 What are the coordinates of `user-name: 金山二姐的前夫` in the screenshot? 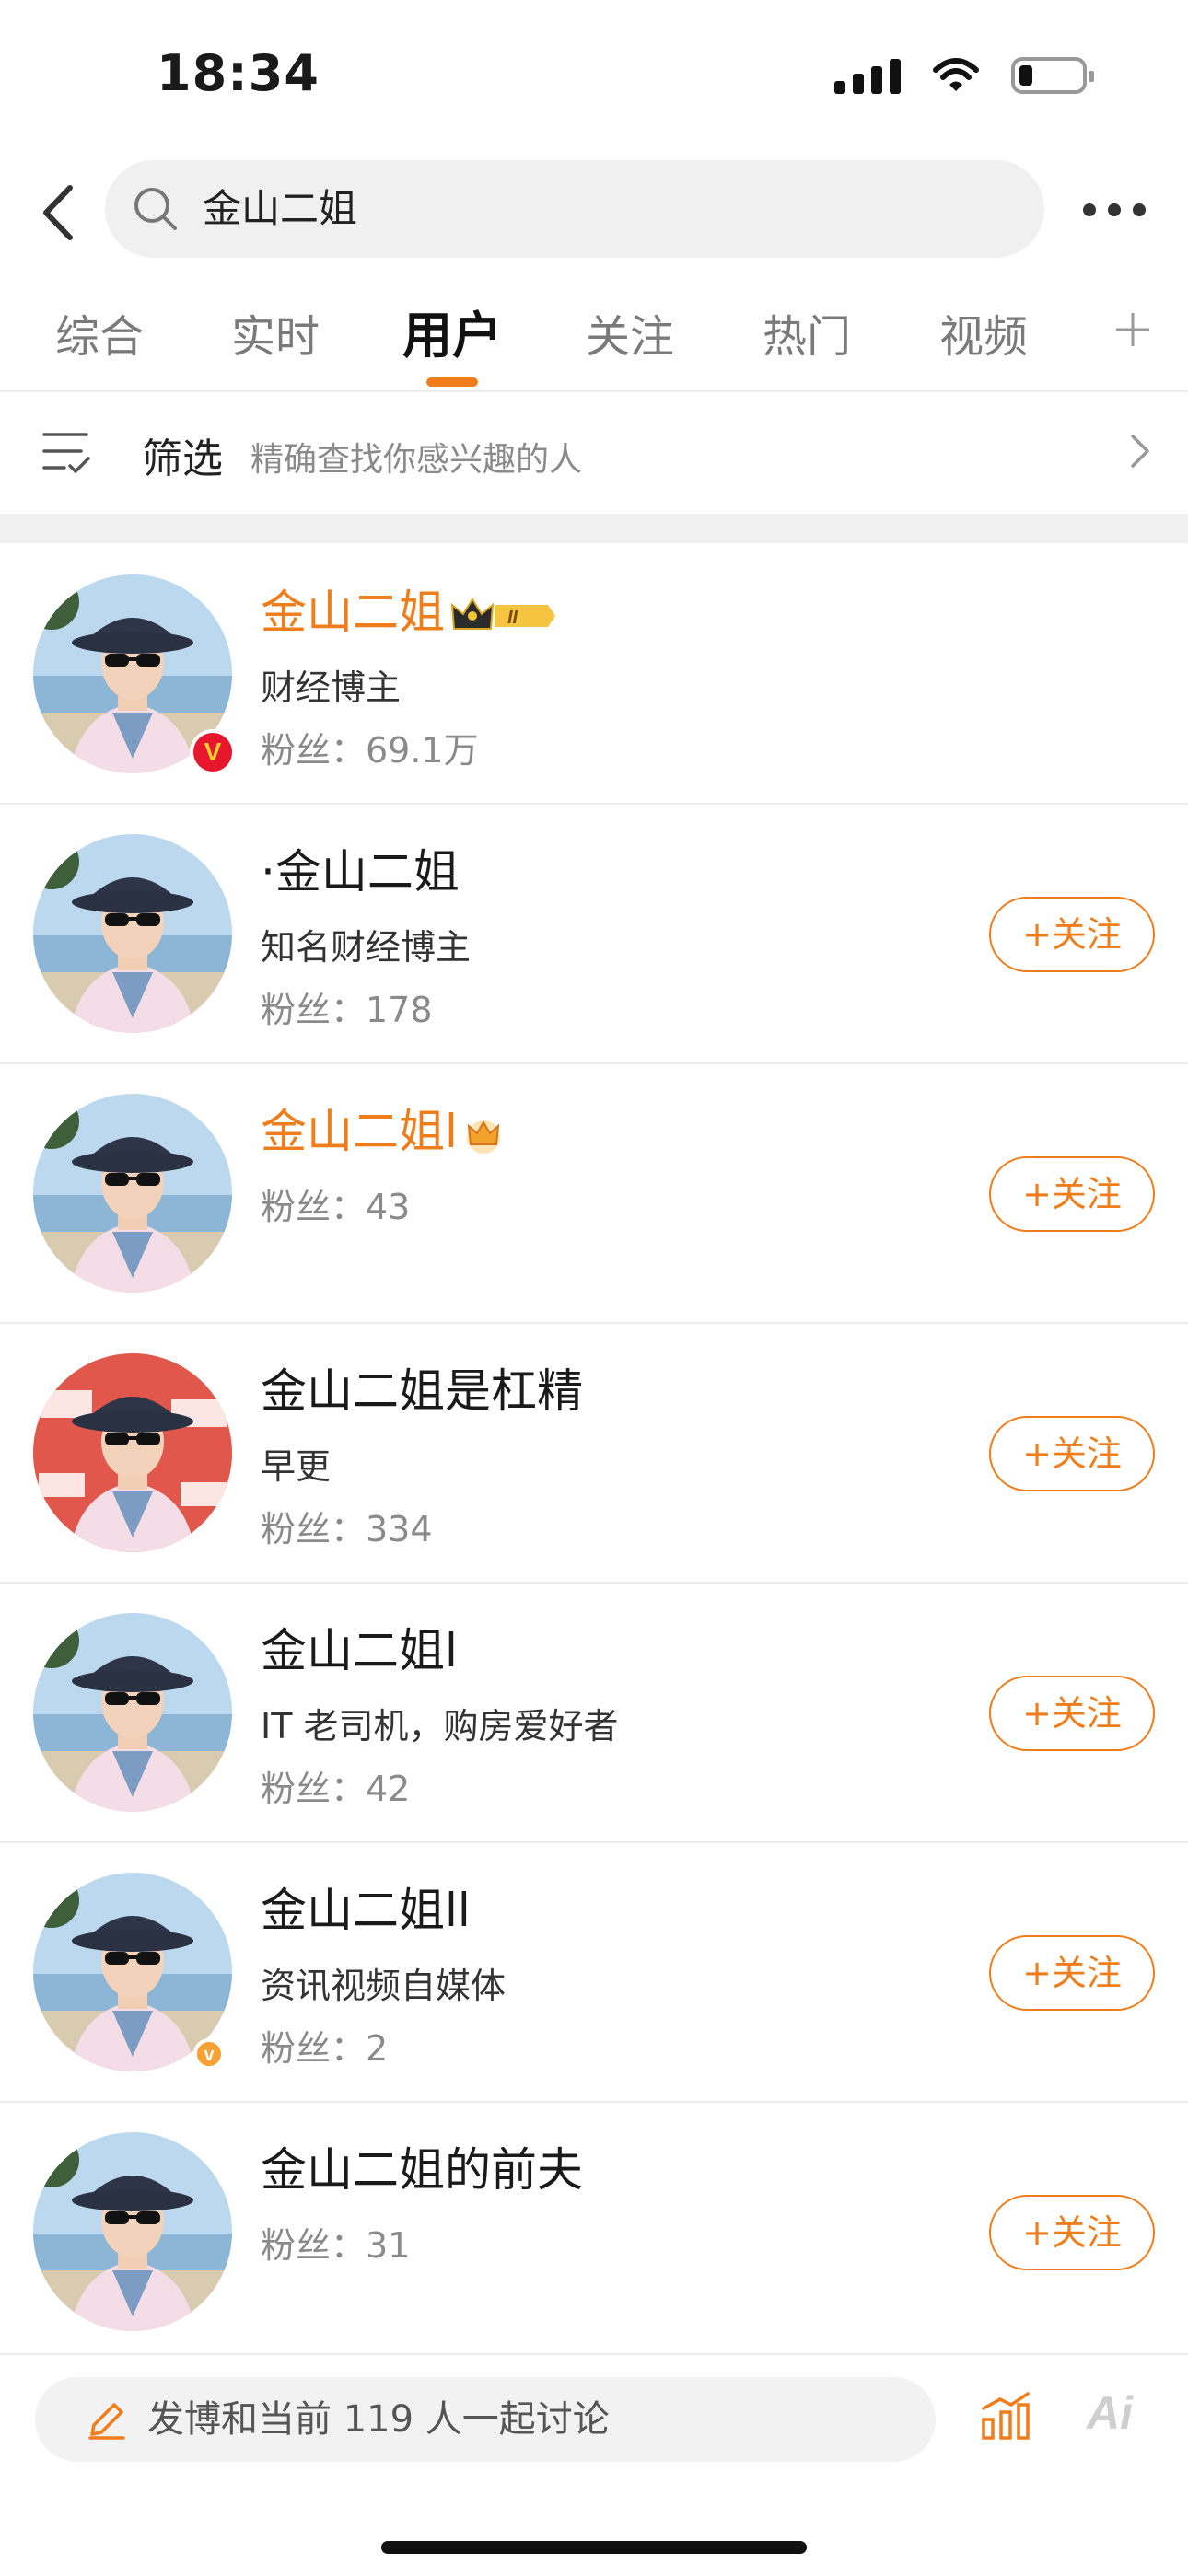 It's located at (422, 2170).